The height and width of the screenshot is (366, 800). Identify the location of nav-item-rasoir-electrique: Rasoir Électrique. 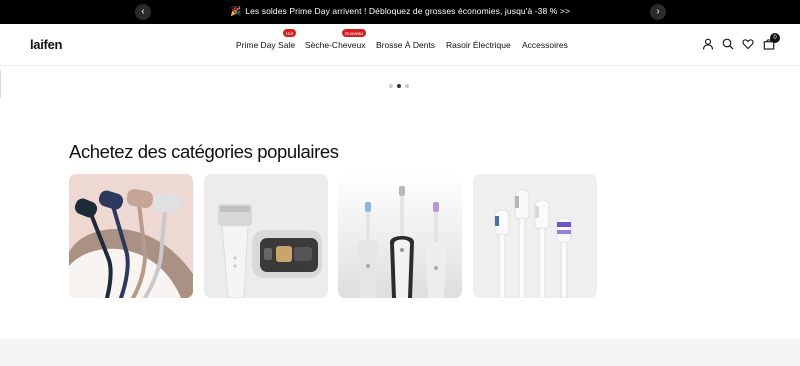
(478, 45).